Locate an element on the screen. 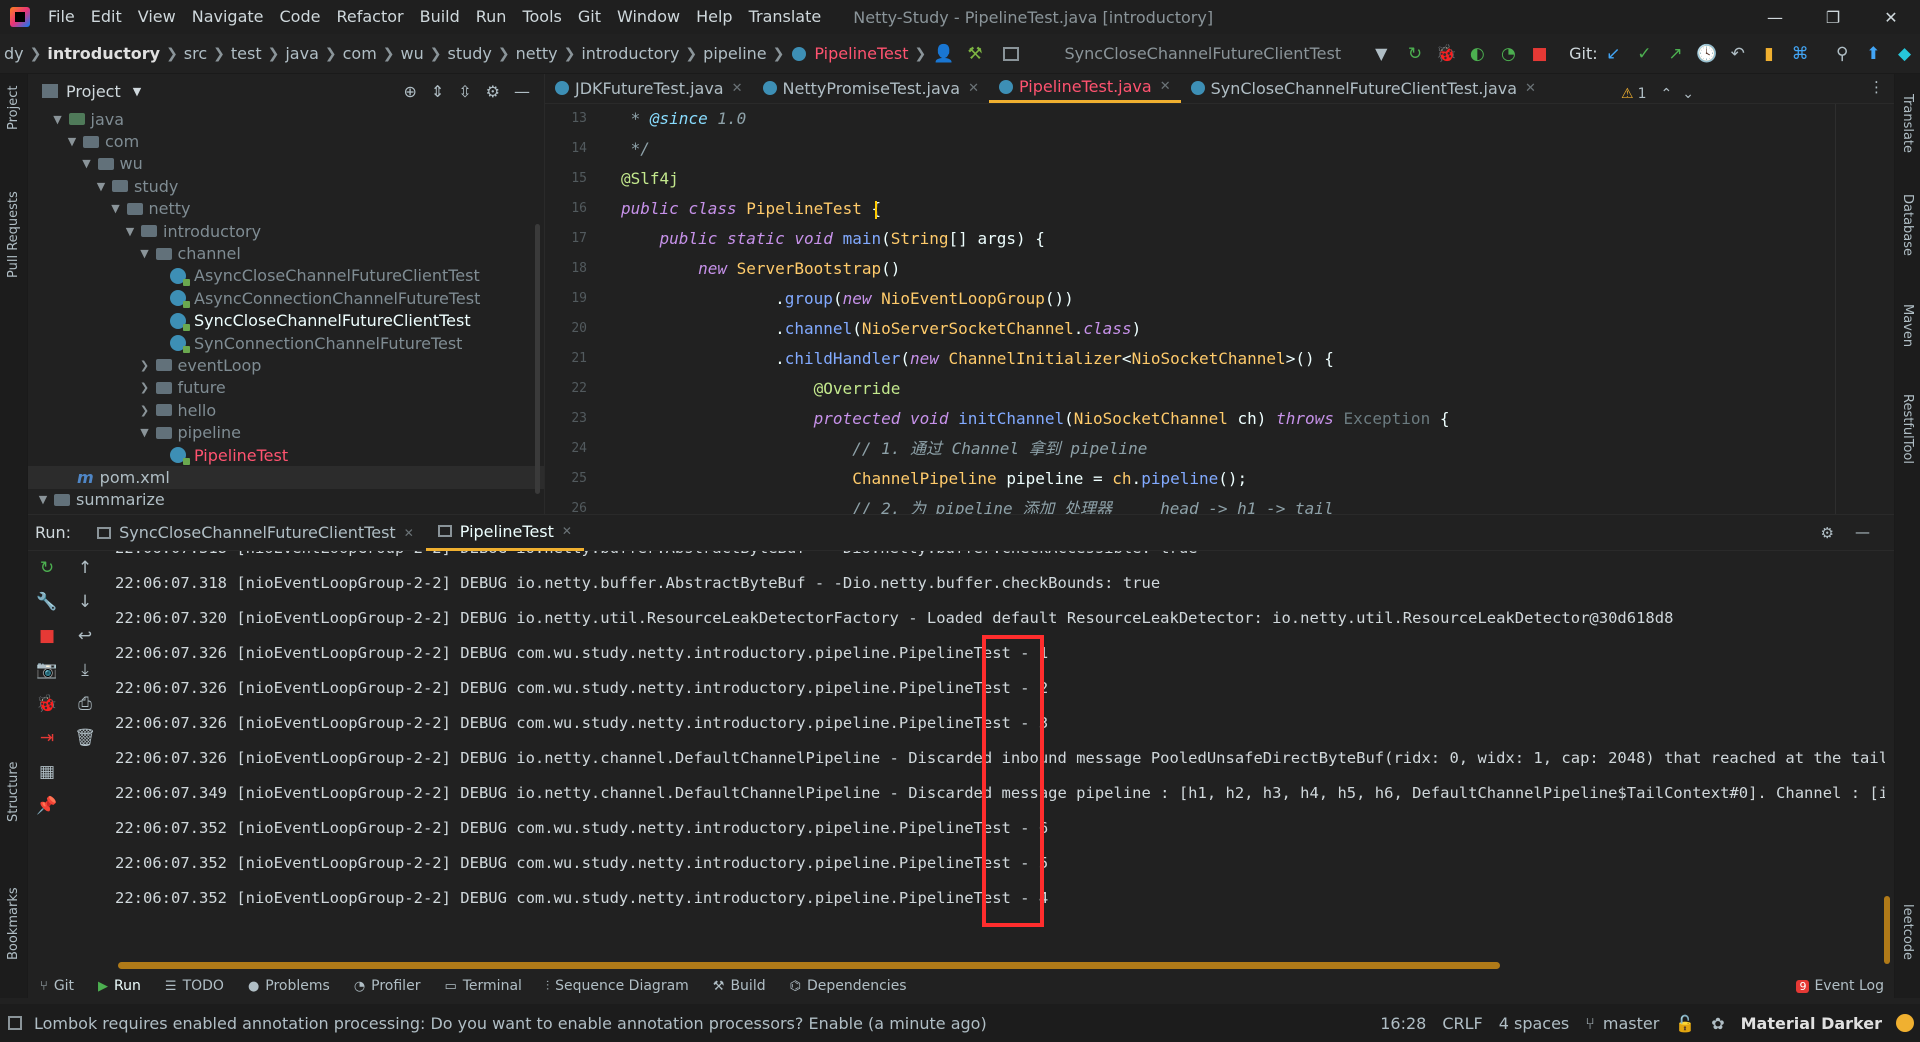 This screenshot has height=1042, width=1920. tree-item-netty: ▼ netty is located at coordinates (286, 209).